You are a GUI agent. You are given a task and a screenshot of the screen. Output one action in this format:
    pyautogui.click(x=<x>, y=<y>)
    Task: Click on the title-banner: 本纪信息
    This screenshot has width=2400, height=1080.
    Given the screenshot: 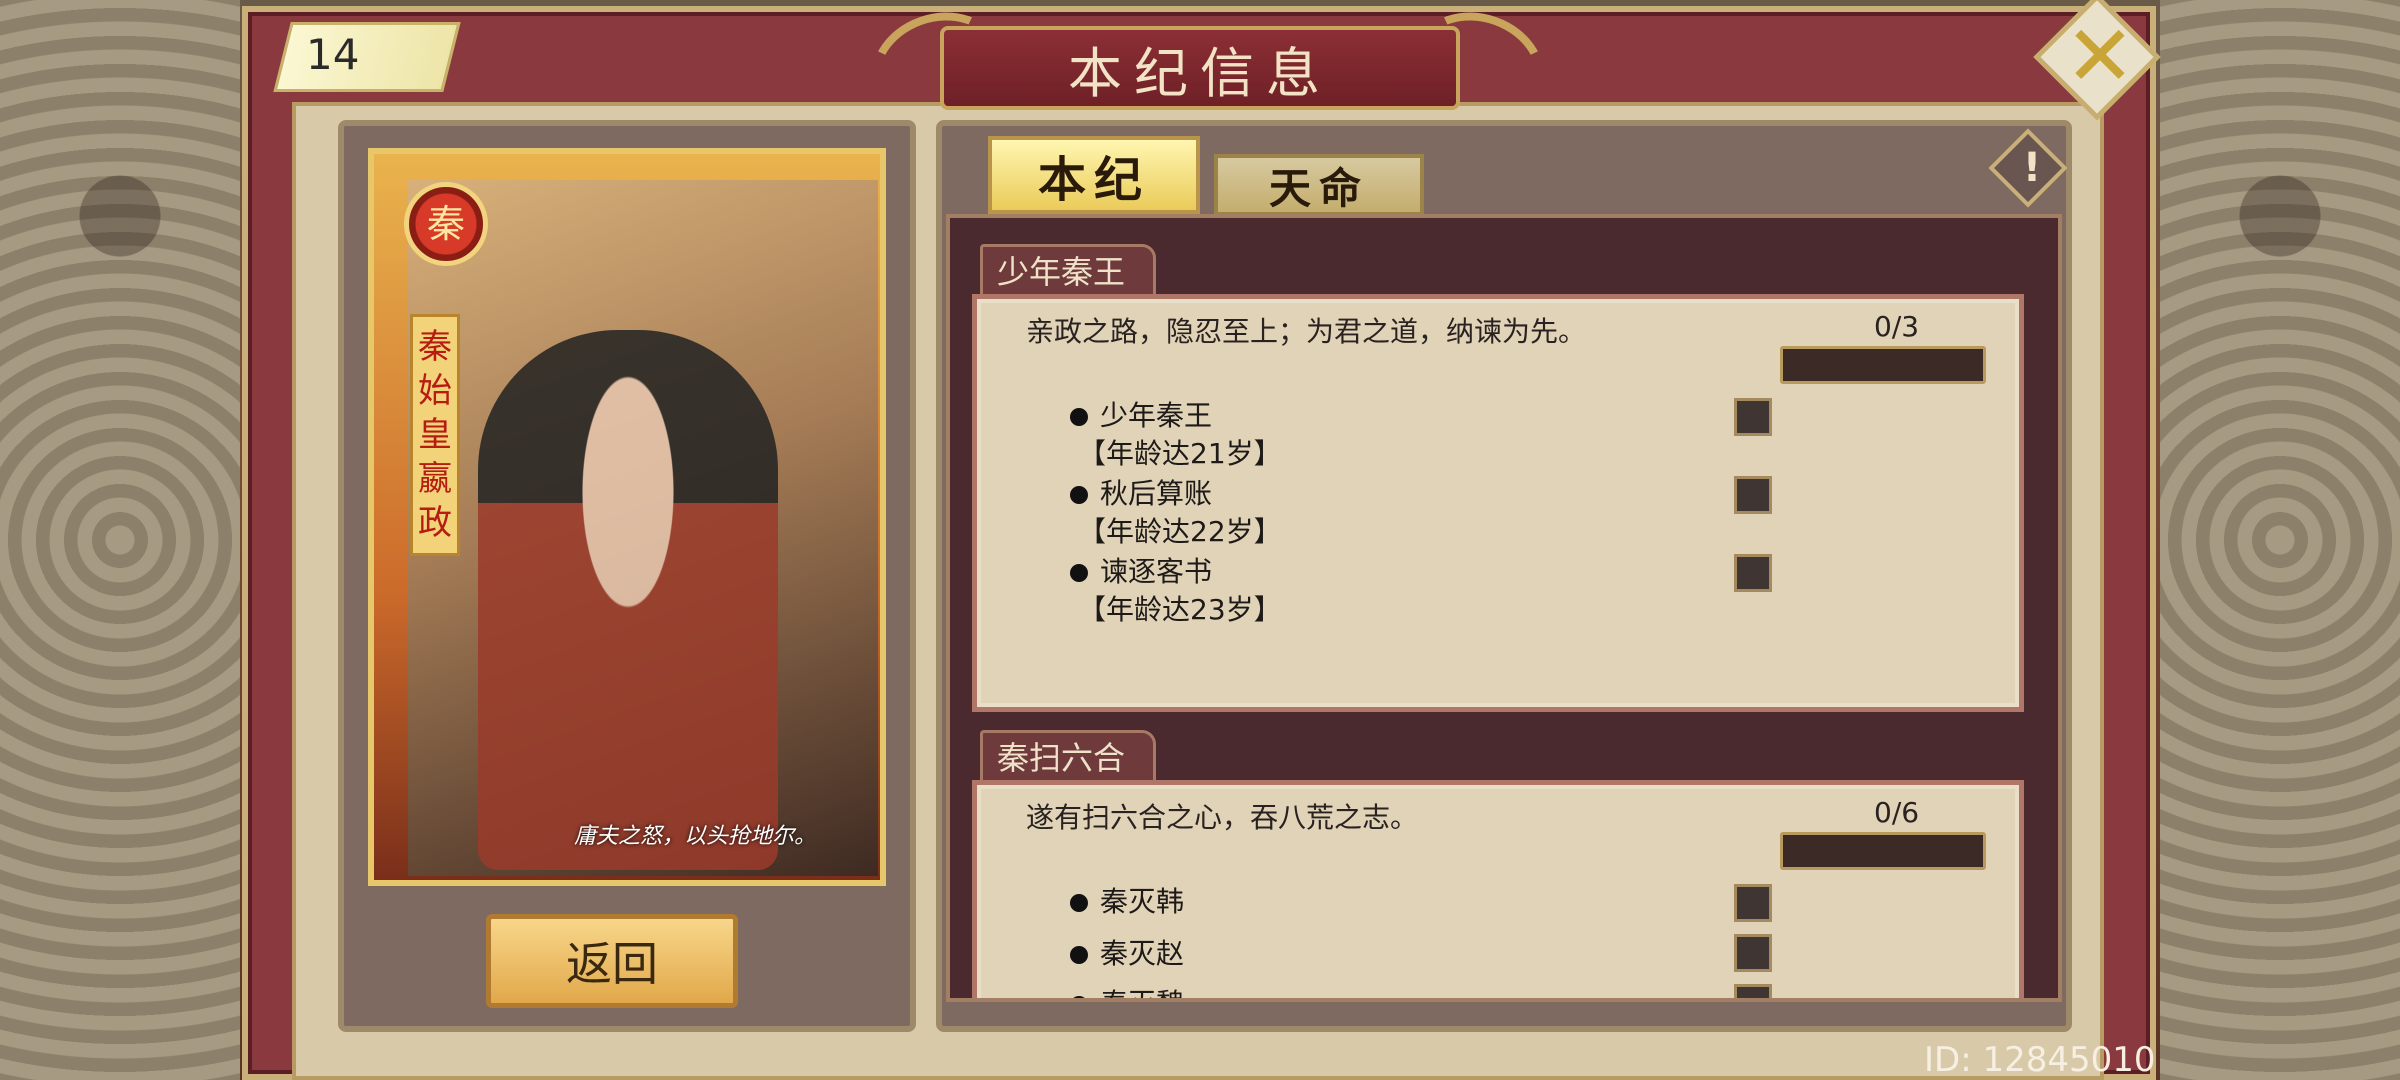 What is the action you would take?
    pyautogui.click(x=1200, y=68)
    